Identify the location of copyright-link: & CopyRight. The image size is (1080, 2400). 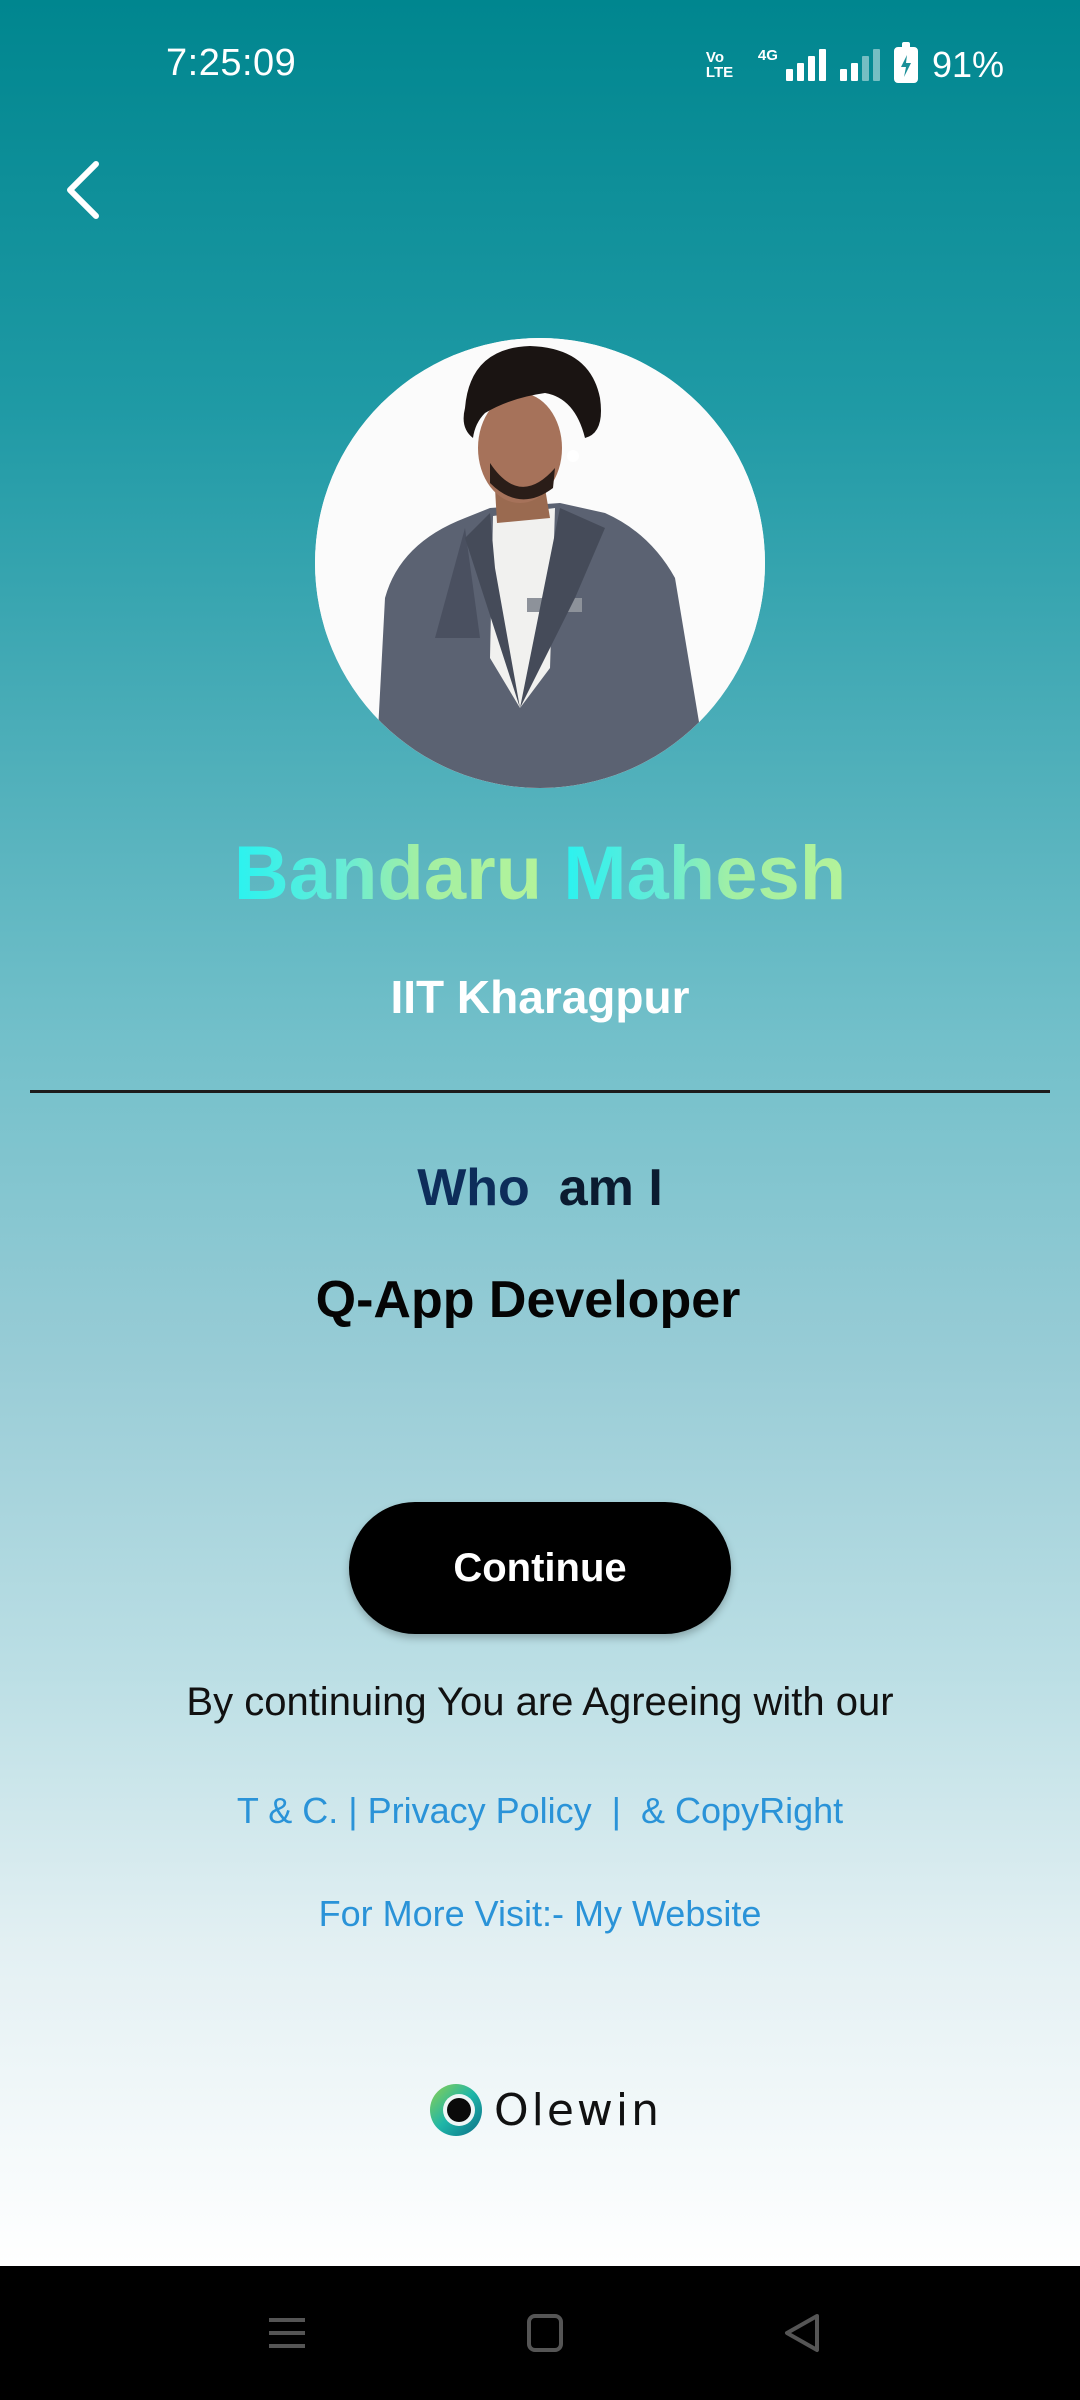
(742, 1810).